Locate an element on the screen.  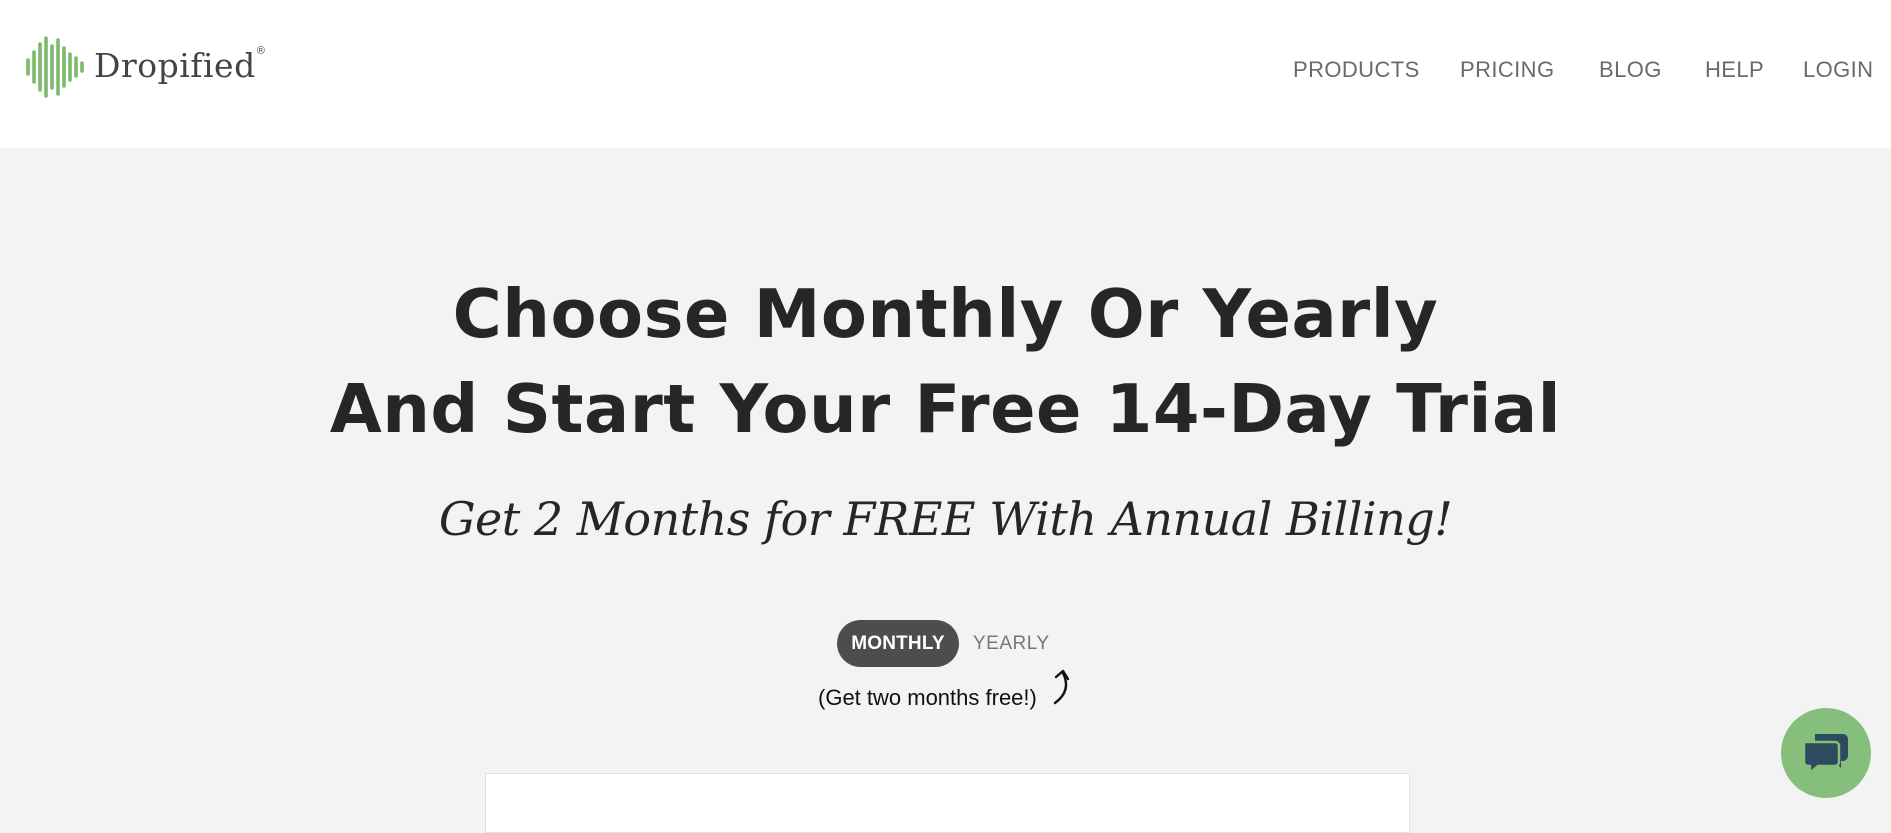
nav-help: HELP is located at coordinates (1734, 70).